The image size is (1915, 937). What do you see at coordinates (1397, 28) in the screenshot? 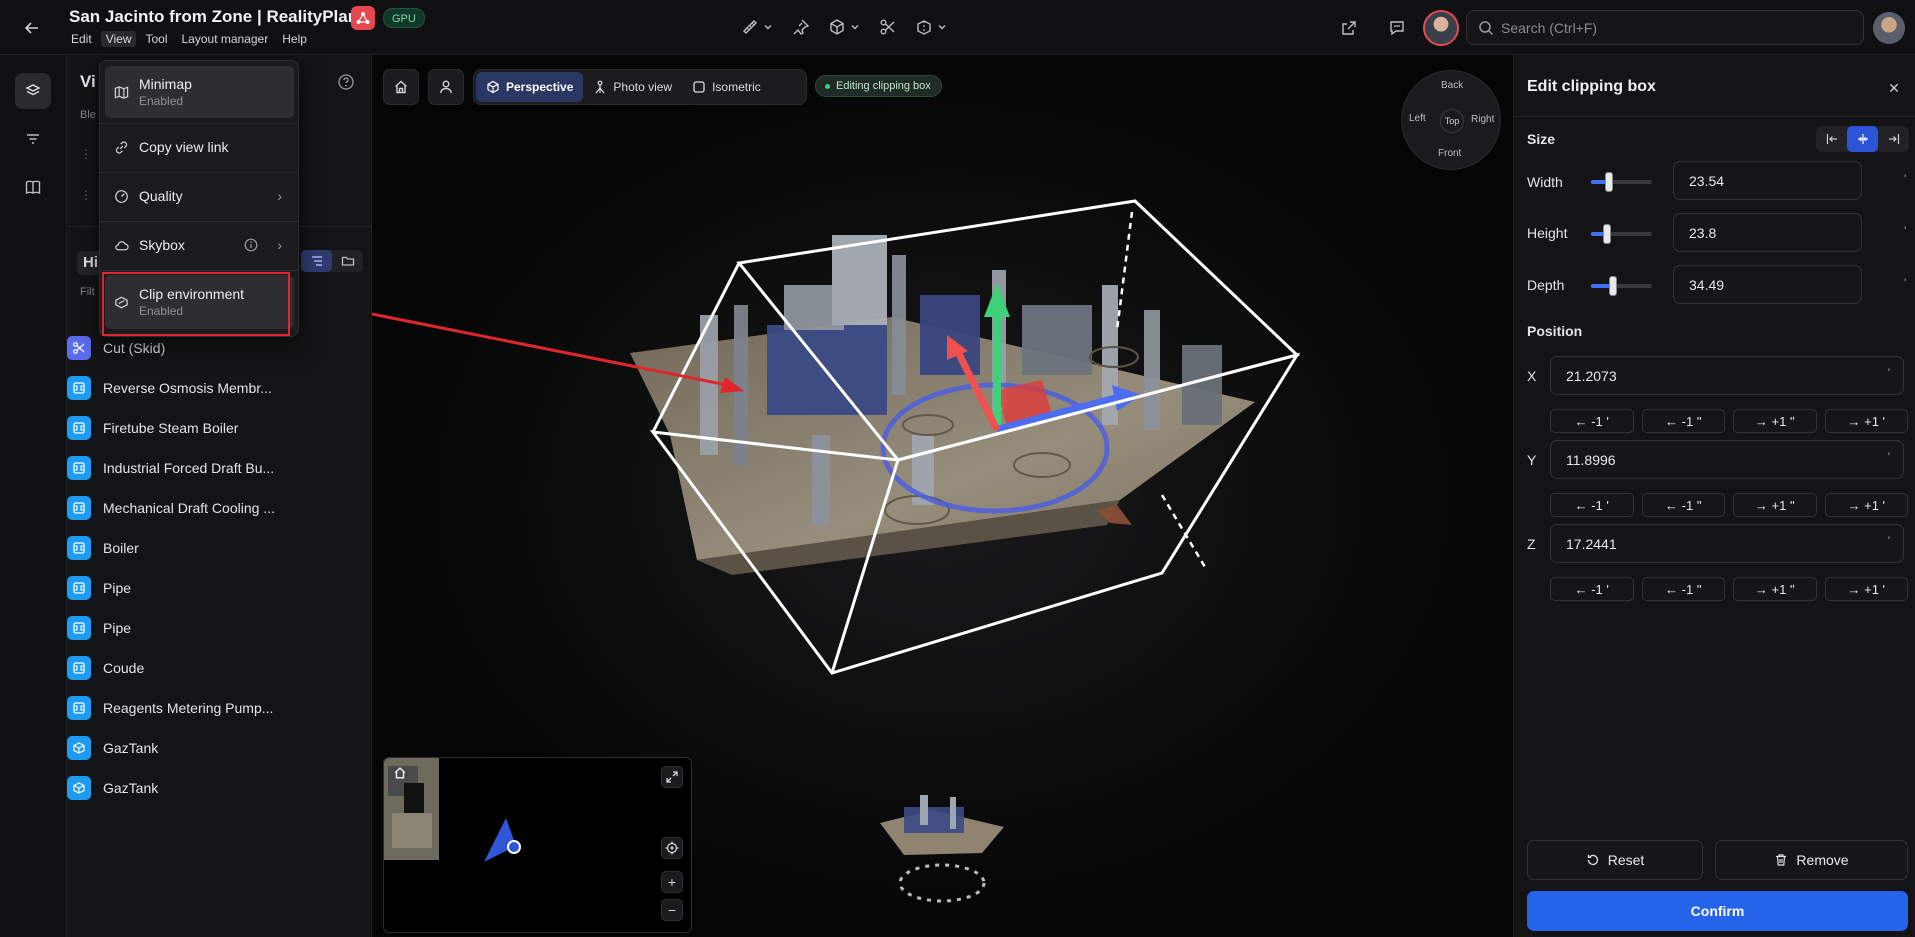
I see `comments-icon` at bounding box center [1397, 28].